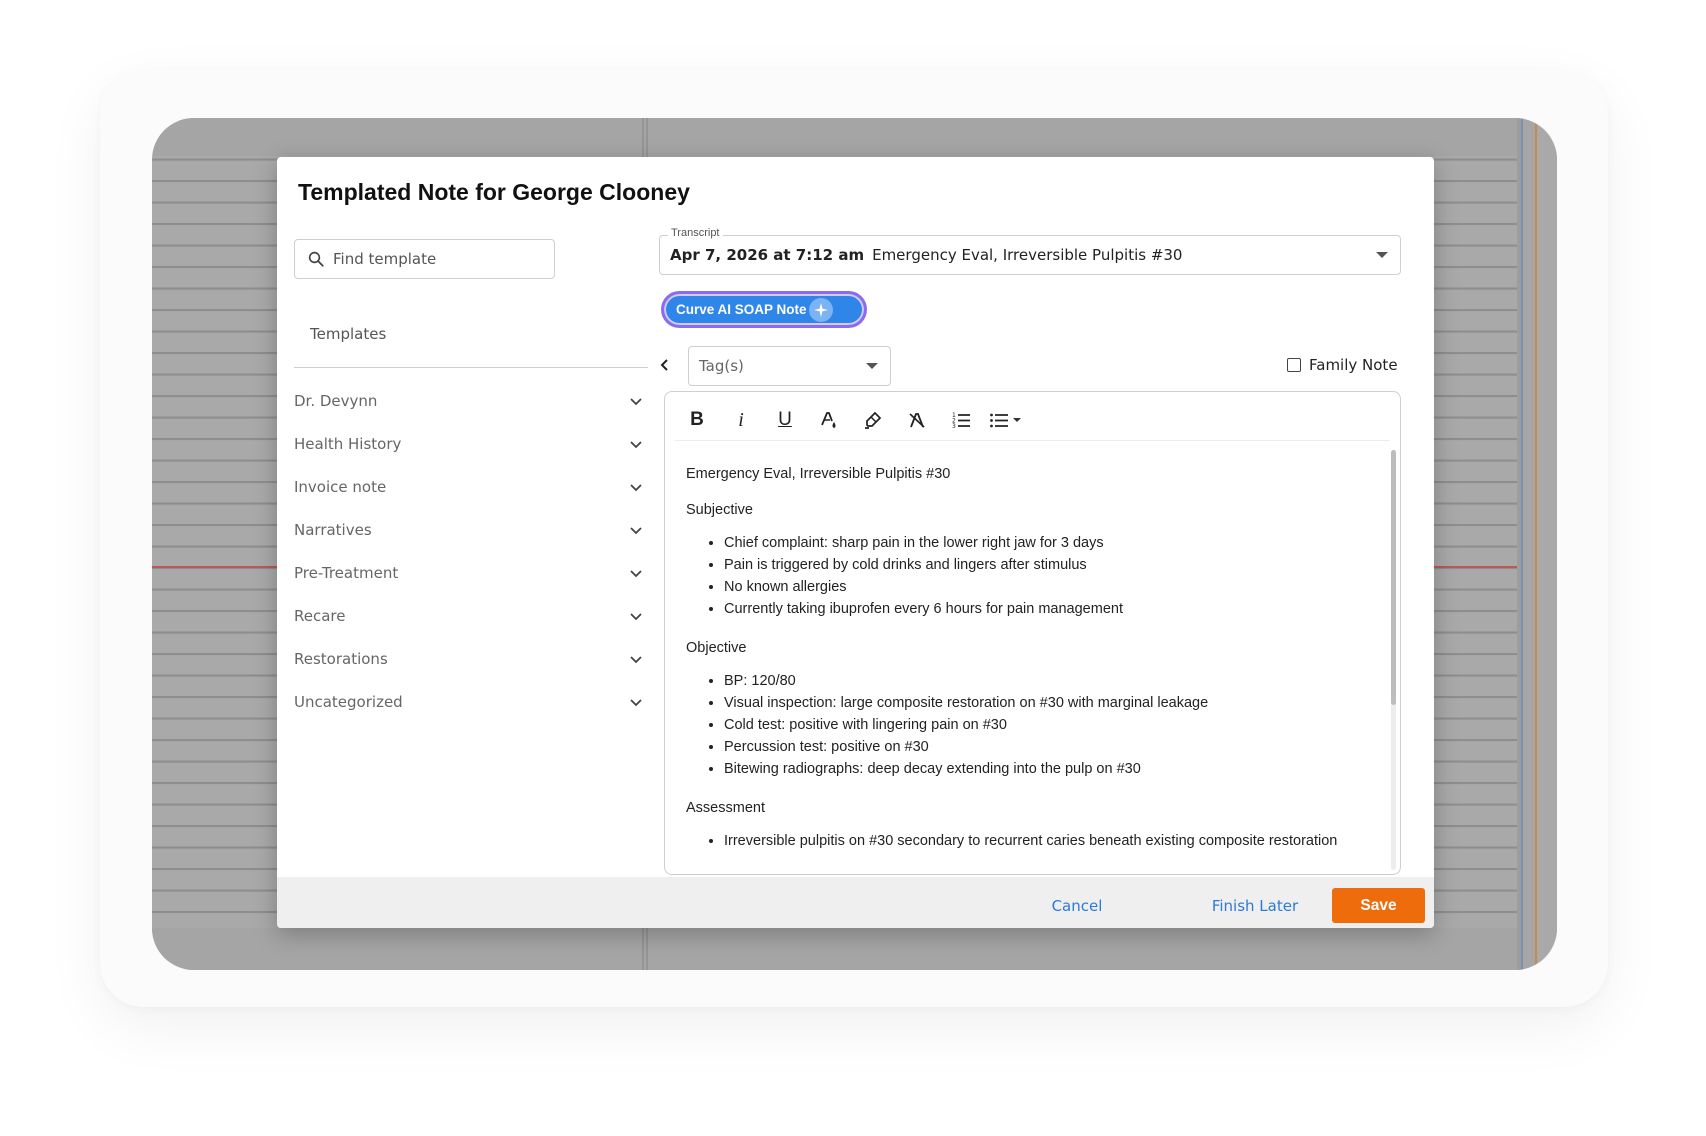 This screenshot has width=1706, height=1136. What do you see at coordinates (716, 648) in the screenshot?
I see `objective-heading: Objective` at bounding box center [716, 648].